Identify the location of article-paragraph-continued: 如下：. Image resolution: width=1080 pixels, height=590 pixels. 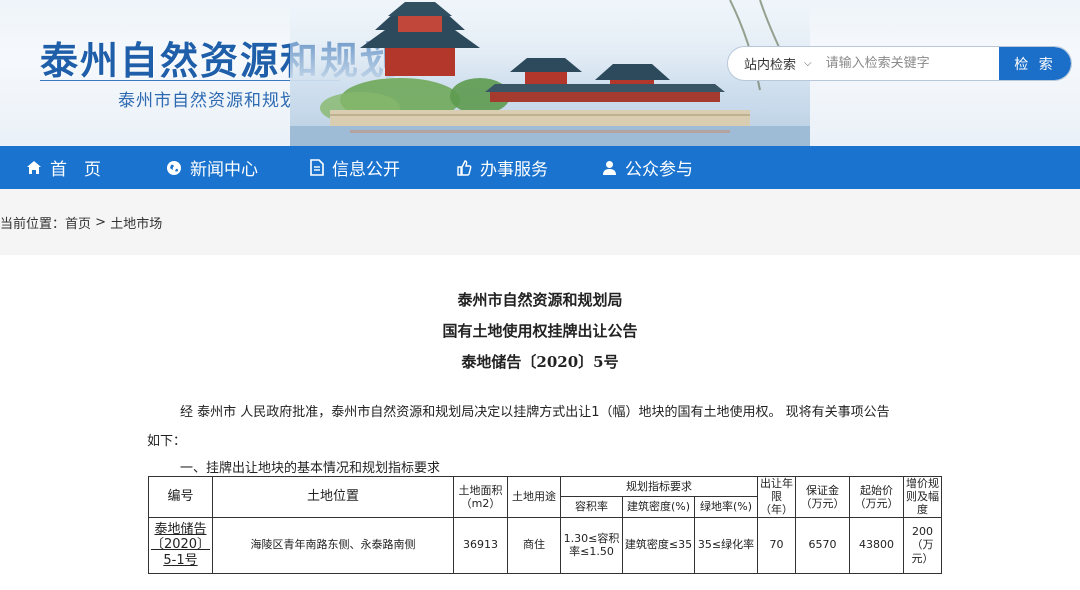
(167, 441).